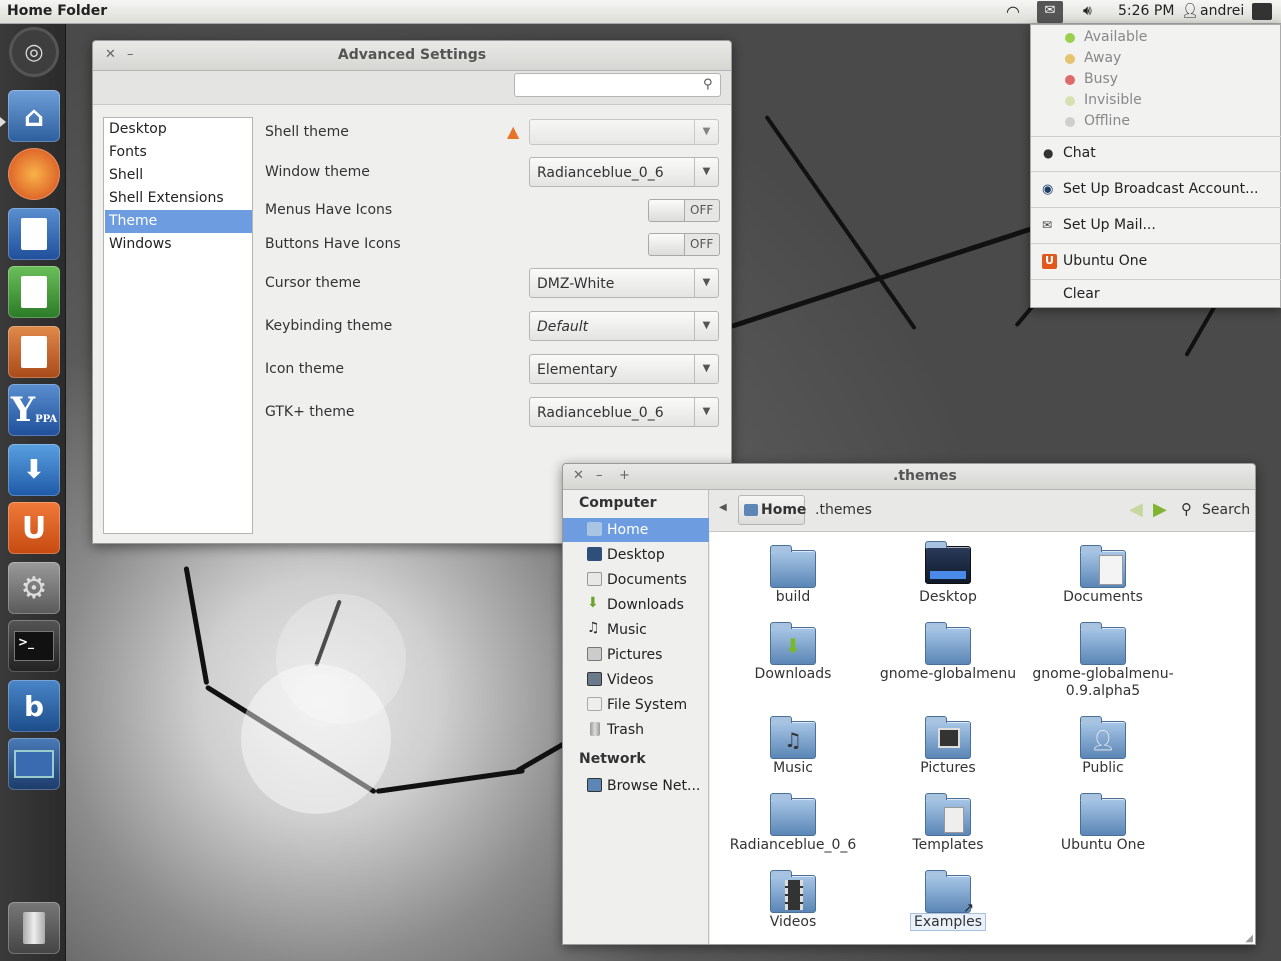  I want to click on ubuntu-one-item: Ubuntu One, so click(1156, 261).